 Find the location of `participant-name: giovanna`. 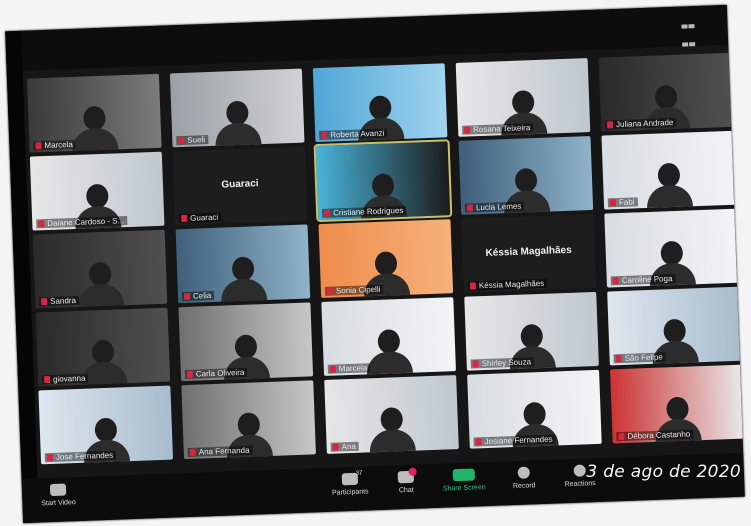

participant-name: giovanna is located at coordinates (69, 378).